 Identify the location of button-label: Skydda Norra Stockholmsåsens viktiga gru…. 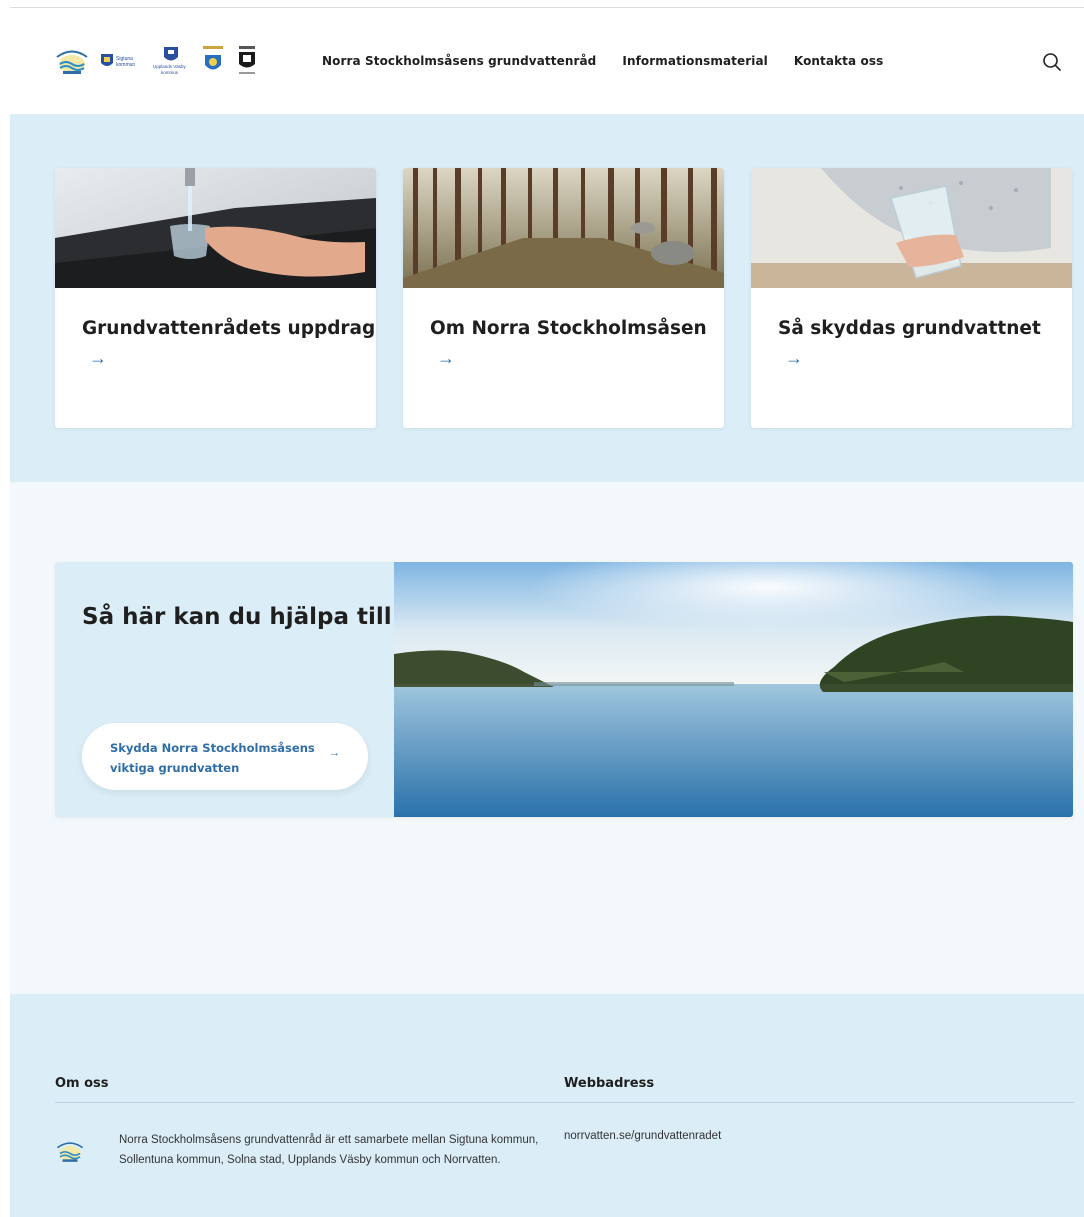
(212, 758).